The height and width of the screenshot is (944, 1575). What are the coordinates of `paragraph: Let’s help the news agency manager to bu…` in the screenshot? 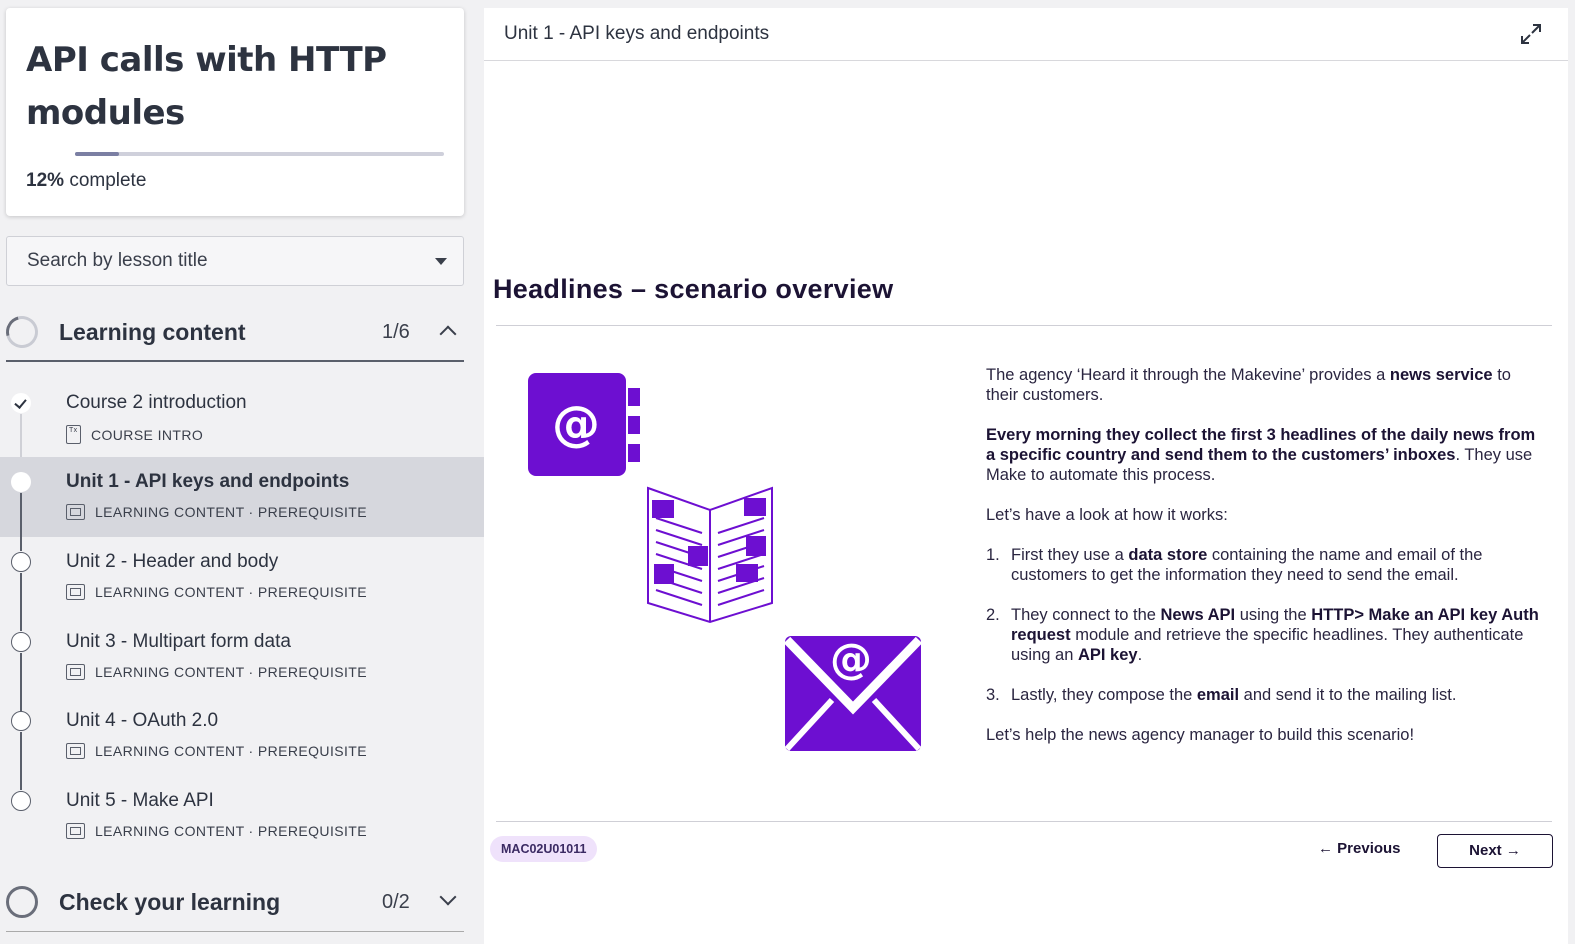 It's located at (1200, 735).